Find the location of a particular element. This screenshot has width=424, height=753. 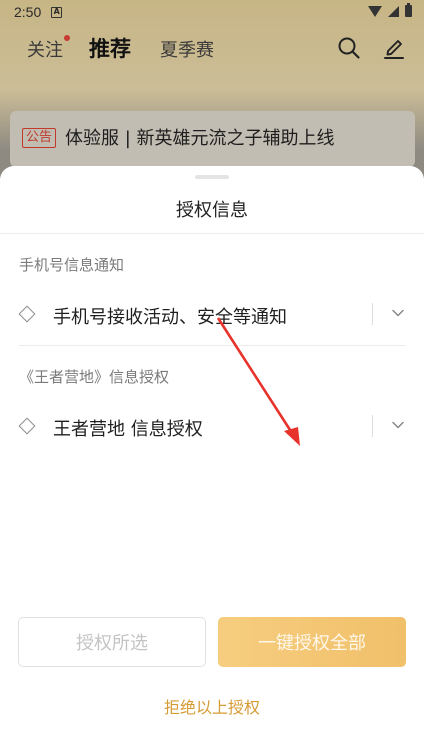

tab-follow-label: 关注 is located at coordinates (45, 50).